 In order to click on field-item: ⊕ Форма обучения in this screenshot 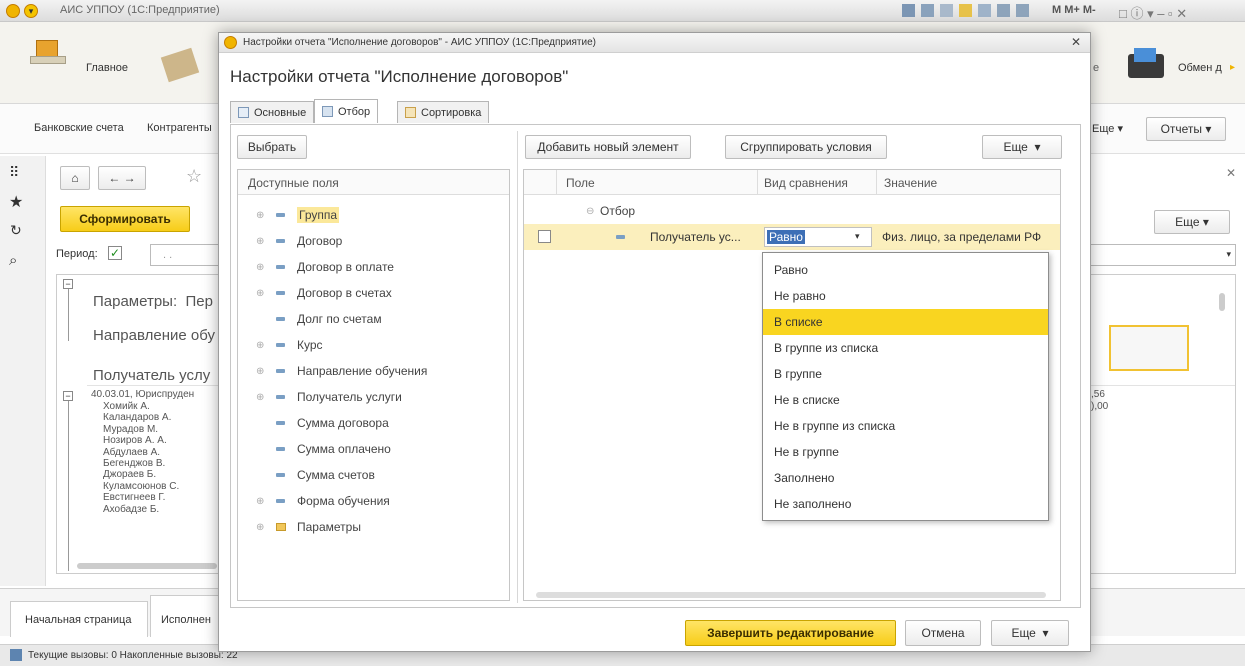, I will do `click(323, 501)`.